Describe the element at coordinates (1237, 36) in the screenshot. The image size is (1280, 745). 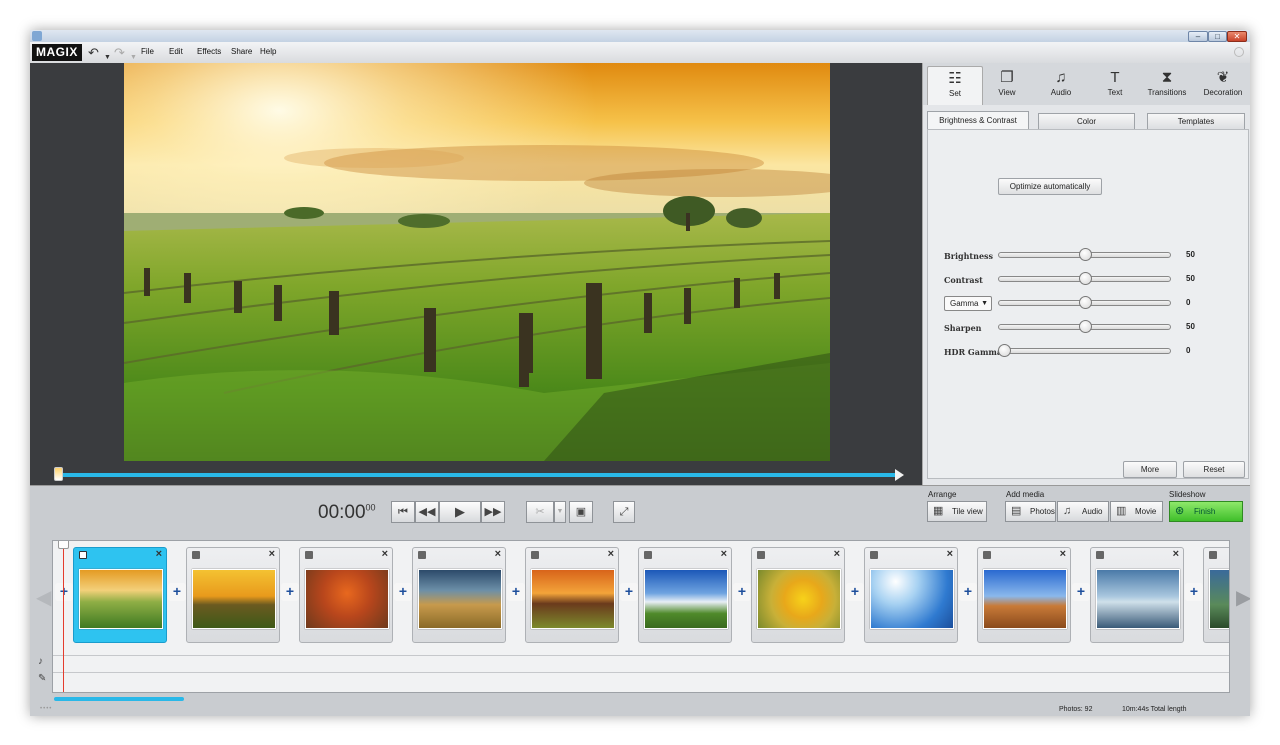
I see `close-button: ✕` at that location.